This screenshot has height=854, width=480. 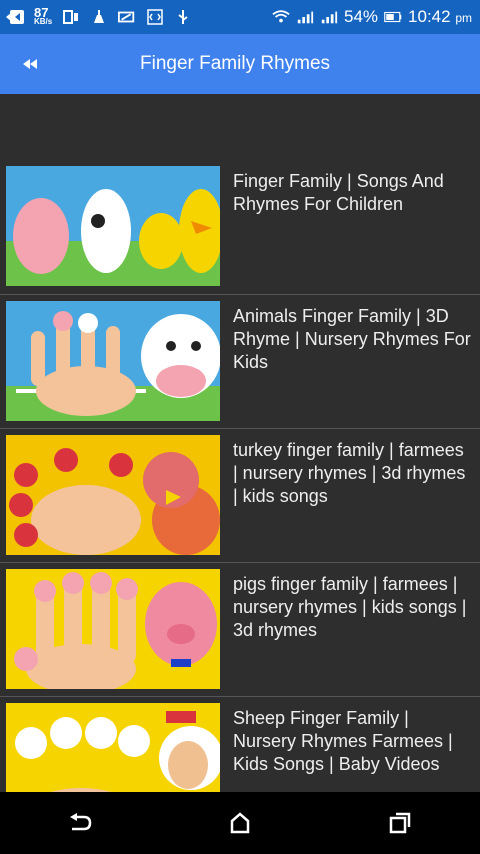 What do you see at coordinates (127, 17) in the screenshot?
I see `battery-saver-icon` at bounding box center [127, 17].